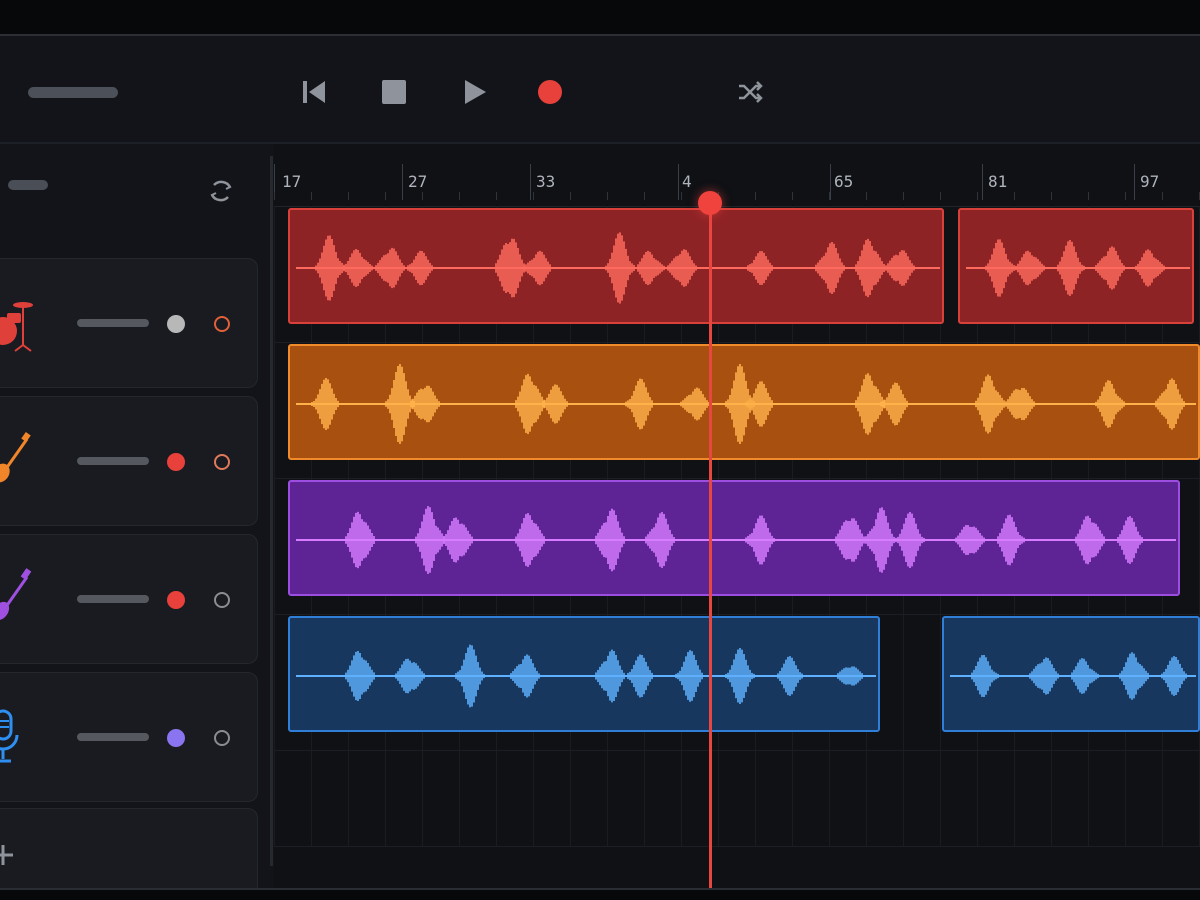 The image size is (1200, 900). I want to click on track-header-bass, so click(129, 599).